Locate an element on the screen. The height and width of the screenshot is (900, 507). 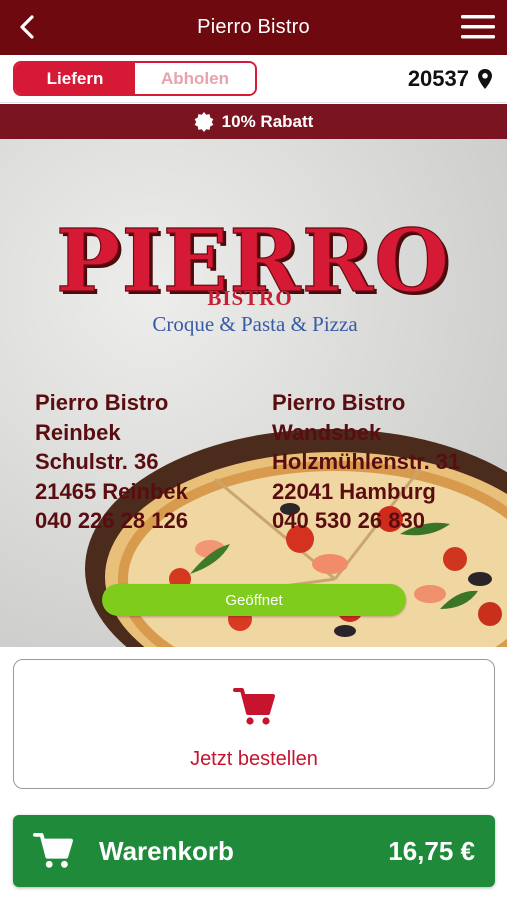
menu-button is located at coordinates (478, 27).